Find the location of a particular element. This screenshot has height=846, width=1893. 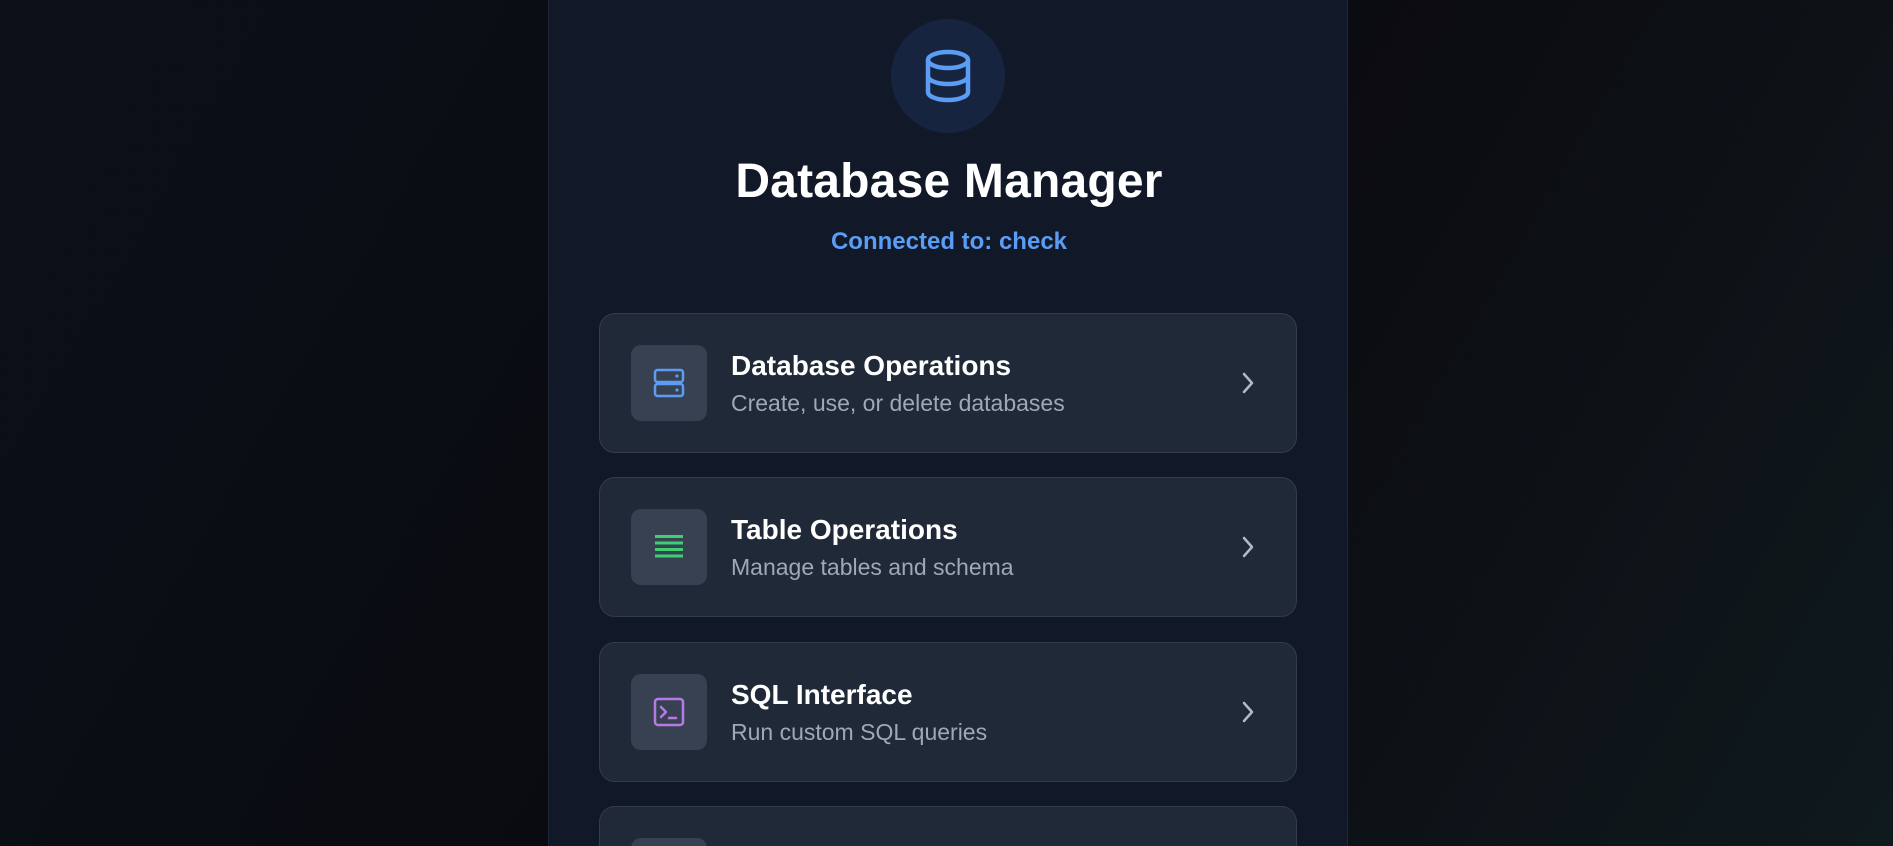

card-description: Manage tables and schema is located at coordinates (872, 567).